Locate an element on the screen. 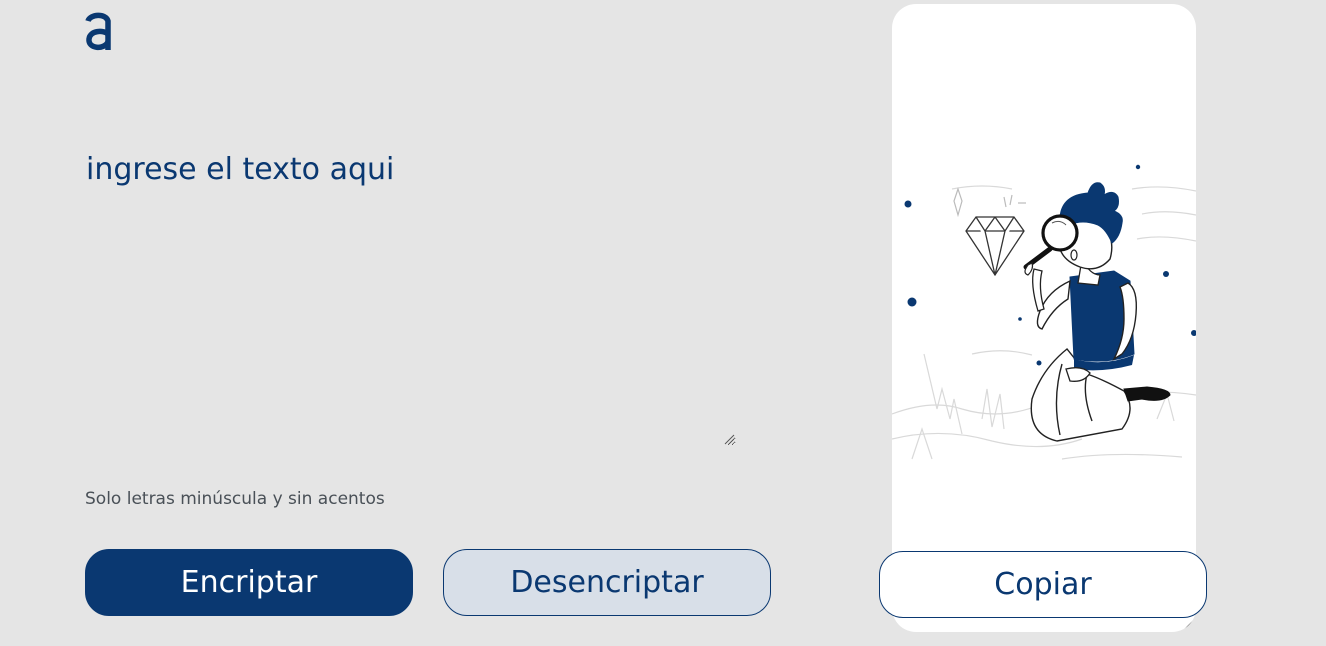  encrypt-button: Encriptar is located at coordinates (249, 582).